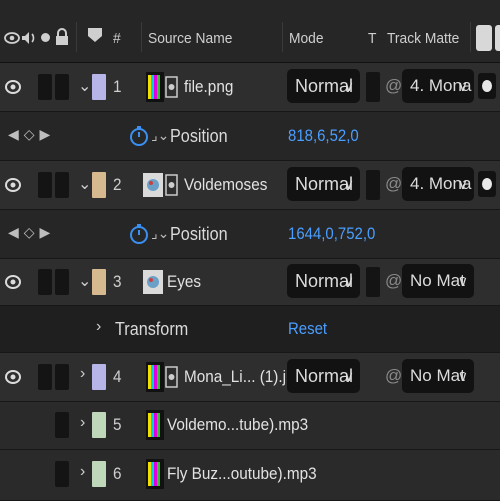 This screenshot has height=501, width=500. I want to click on lock-icon, so click(62, 37).